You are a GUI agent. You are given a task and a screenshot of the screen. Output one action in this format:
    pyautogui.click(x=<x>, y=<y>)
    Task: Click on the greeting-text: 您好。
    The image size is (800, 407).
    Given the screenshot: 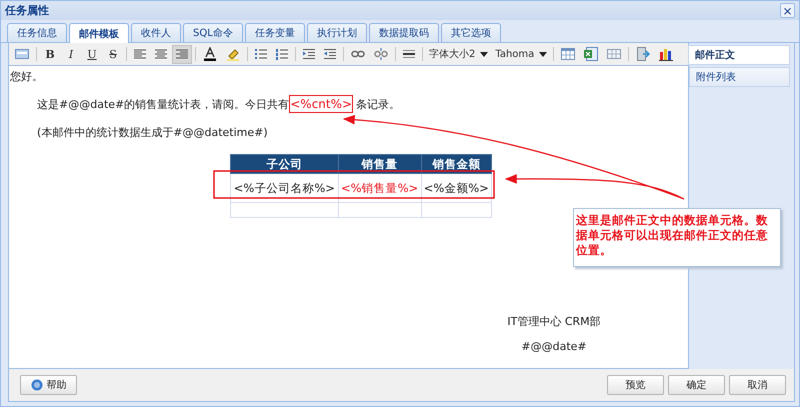 What is the action you would take?
    pyautogui.click(x=26, y=76)
    